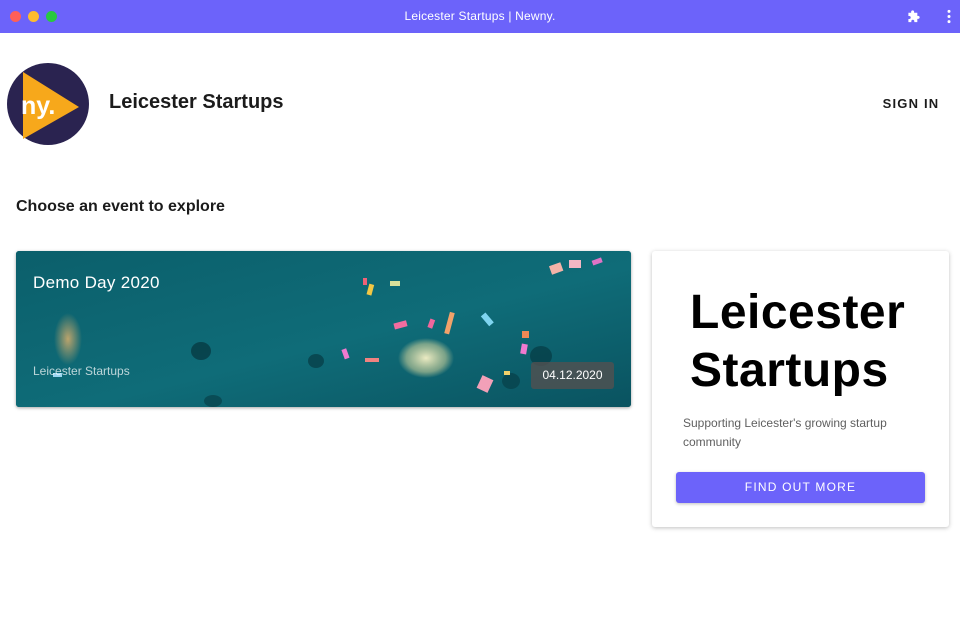 This screenshot has height=636, width=960. I want to click on window-titlebar: Leicester Startups | Newny., so click(480, 16).